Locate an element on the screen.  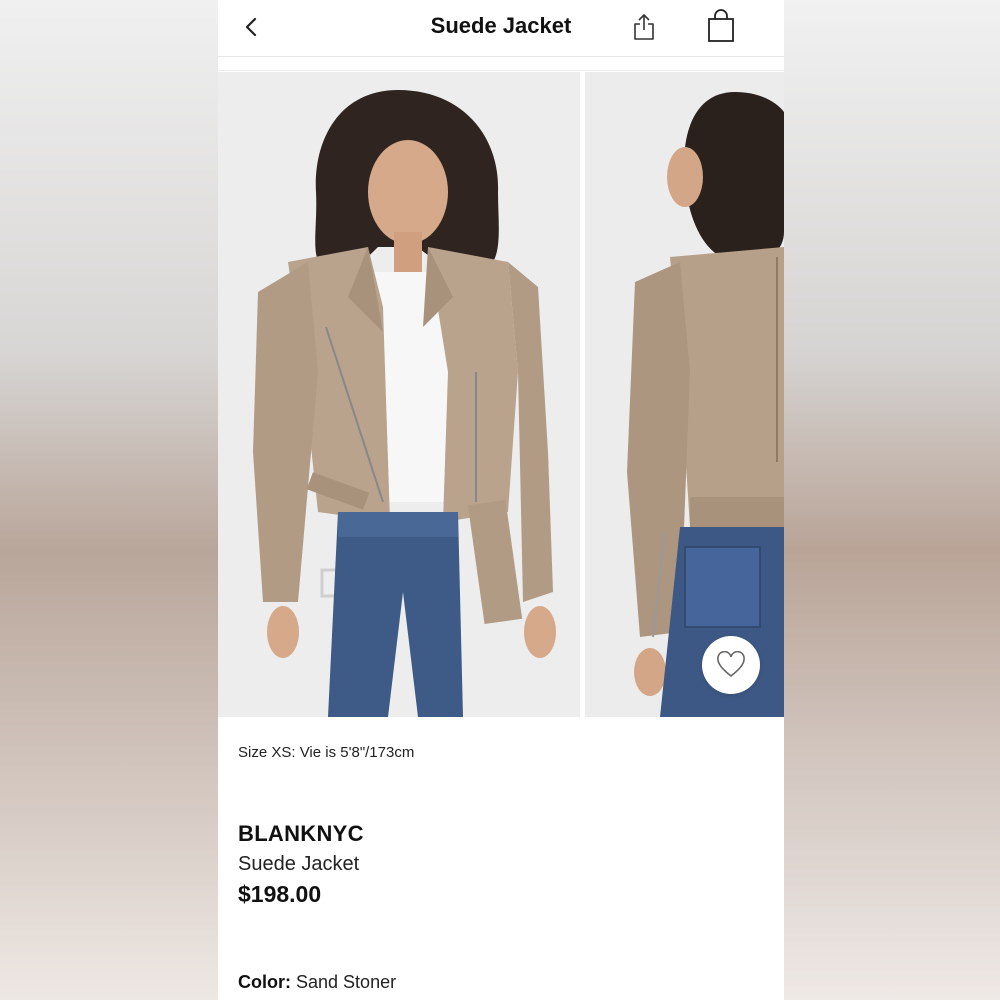
top-nav-bar: Suede Jacket is located at coordinates (501, 28).